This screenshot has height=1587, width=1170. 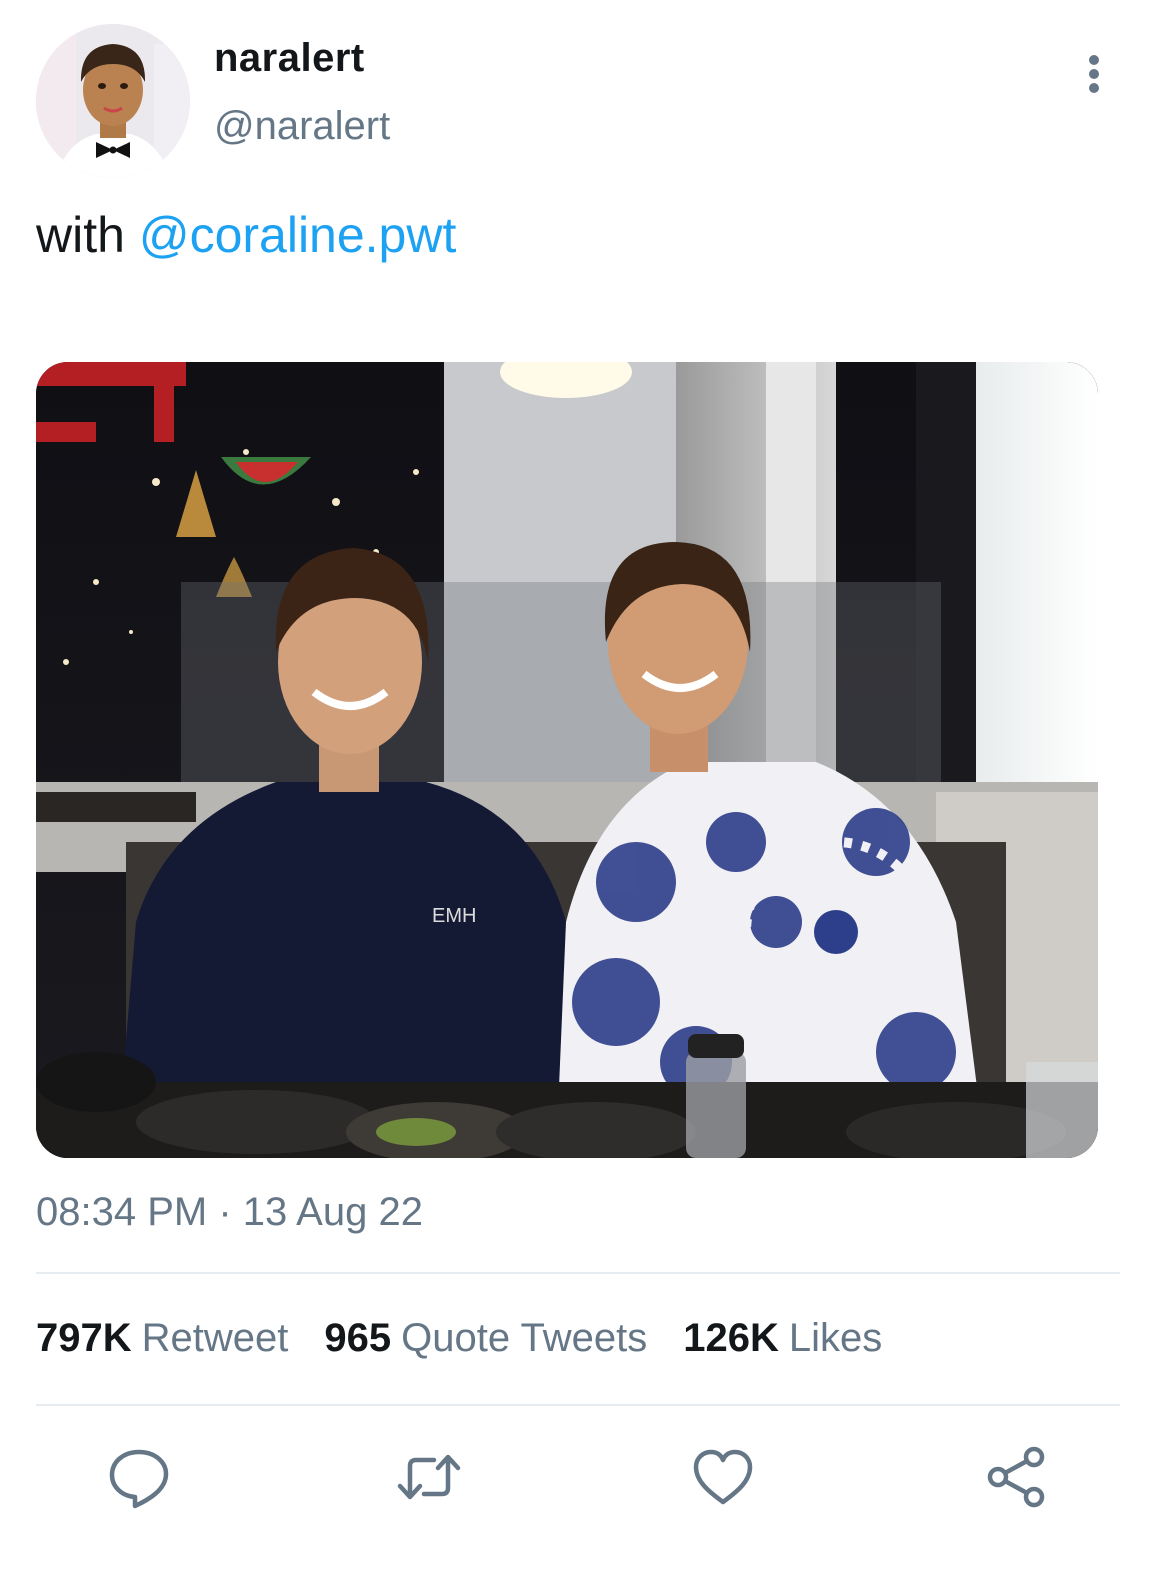 I want to click on quote-tweet-count-label: Quote Tweets, so click(x=524, y=1338).